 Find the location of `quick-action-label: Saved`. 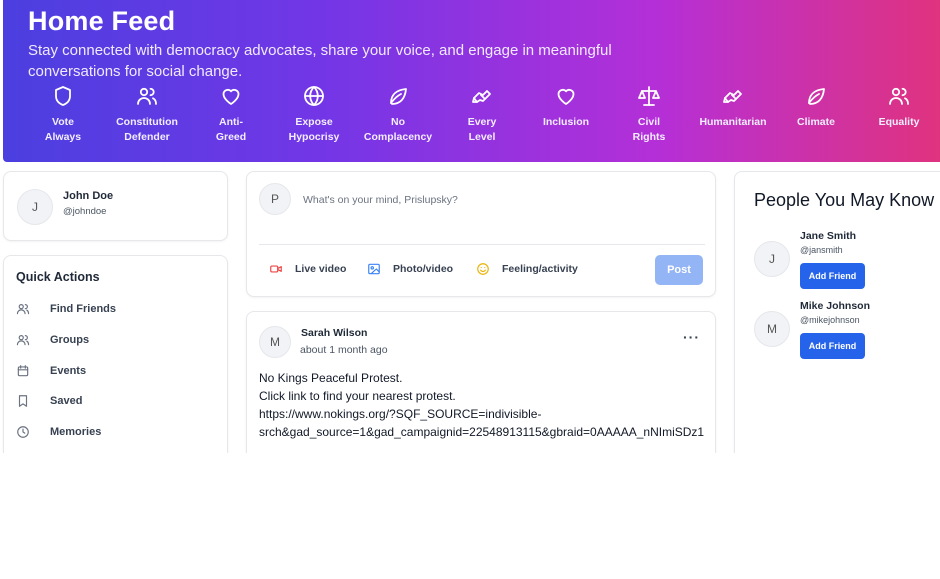

quick-action-label: Saved is located at coordinates (66, 401).